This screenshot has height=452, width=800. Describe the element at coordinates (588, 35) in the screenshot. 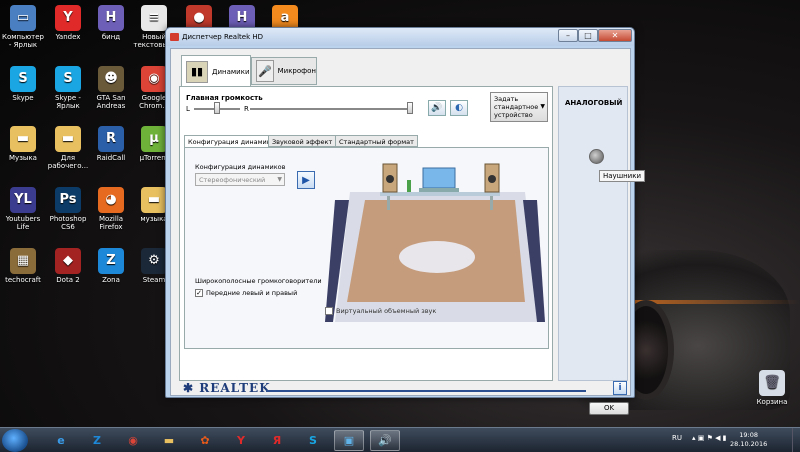

I see `maximize-button: □` at that location.